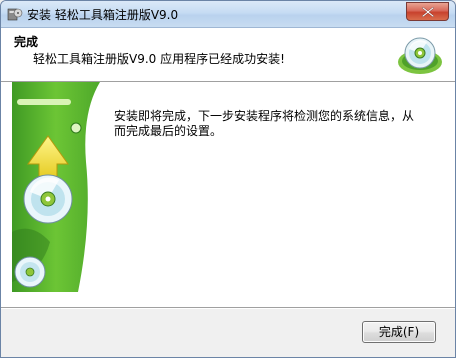 This screenshot has width=456, height=358. What do you see at coordinates (264, 123) in the screenshot?
I see `completion-message: 安装即将完成，下一步安装程序将检测您的系统信息，从而完成最后的设置。` at bounding box center [264, 123].